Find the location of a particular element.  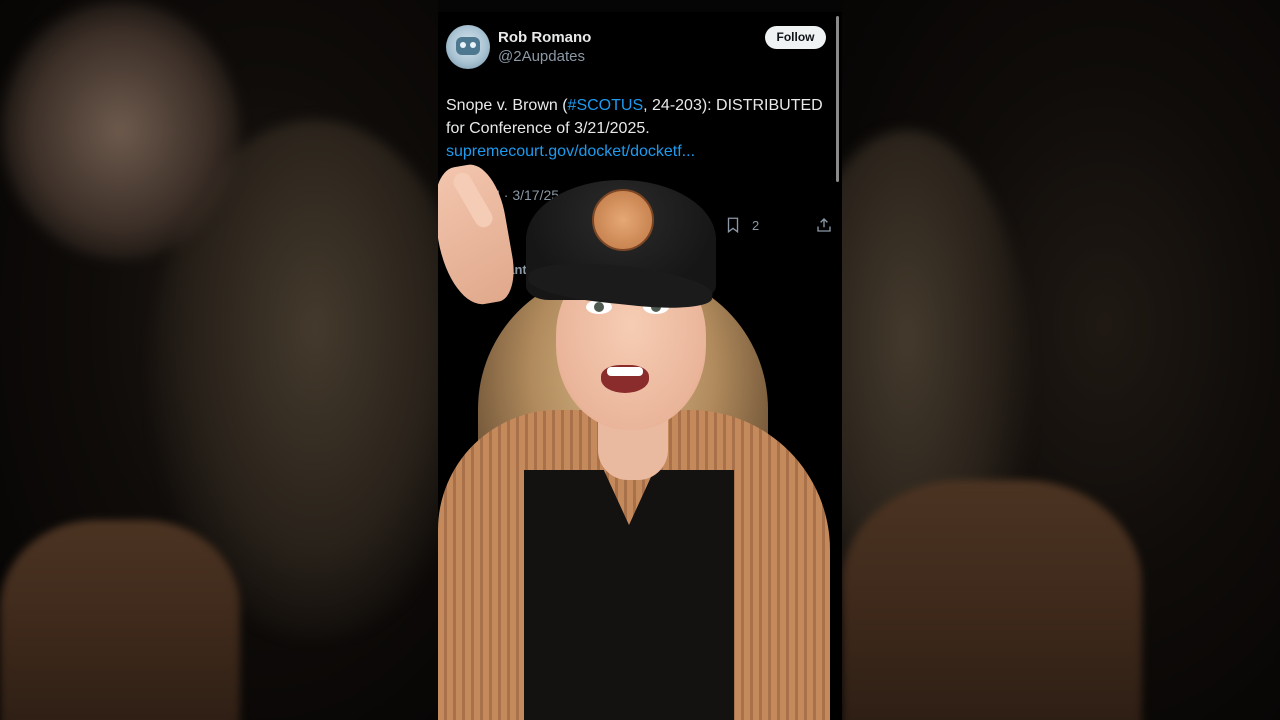

share-action is located at coordinates (824, 225).